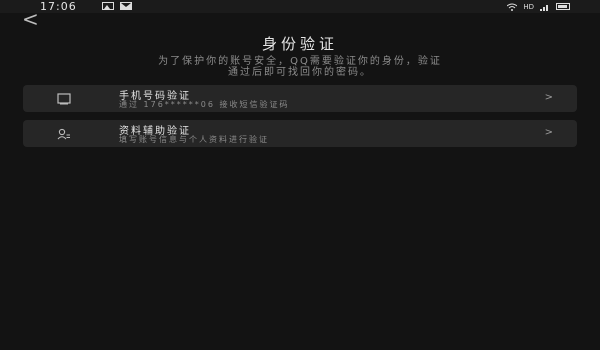 This screenshot has width=600, height=350. What do you see at coordinates (58, 6) in the screenshot?
I see `status-time: 17:06` at bounding box center [58, 6].